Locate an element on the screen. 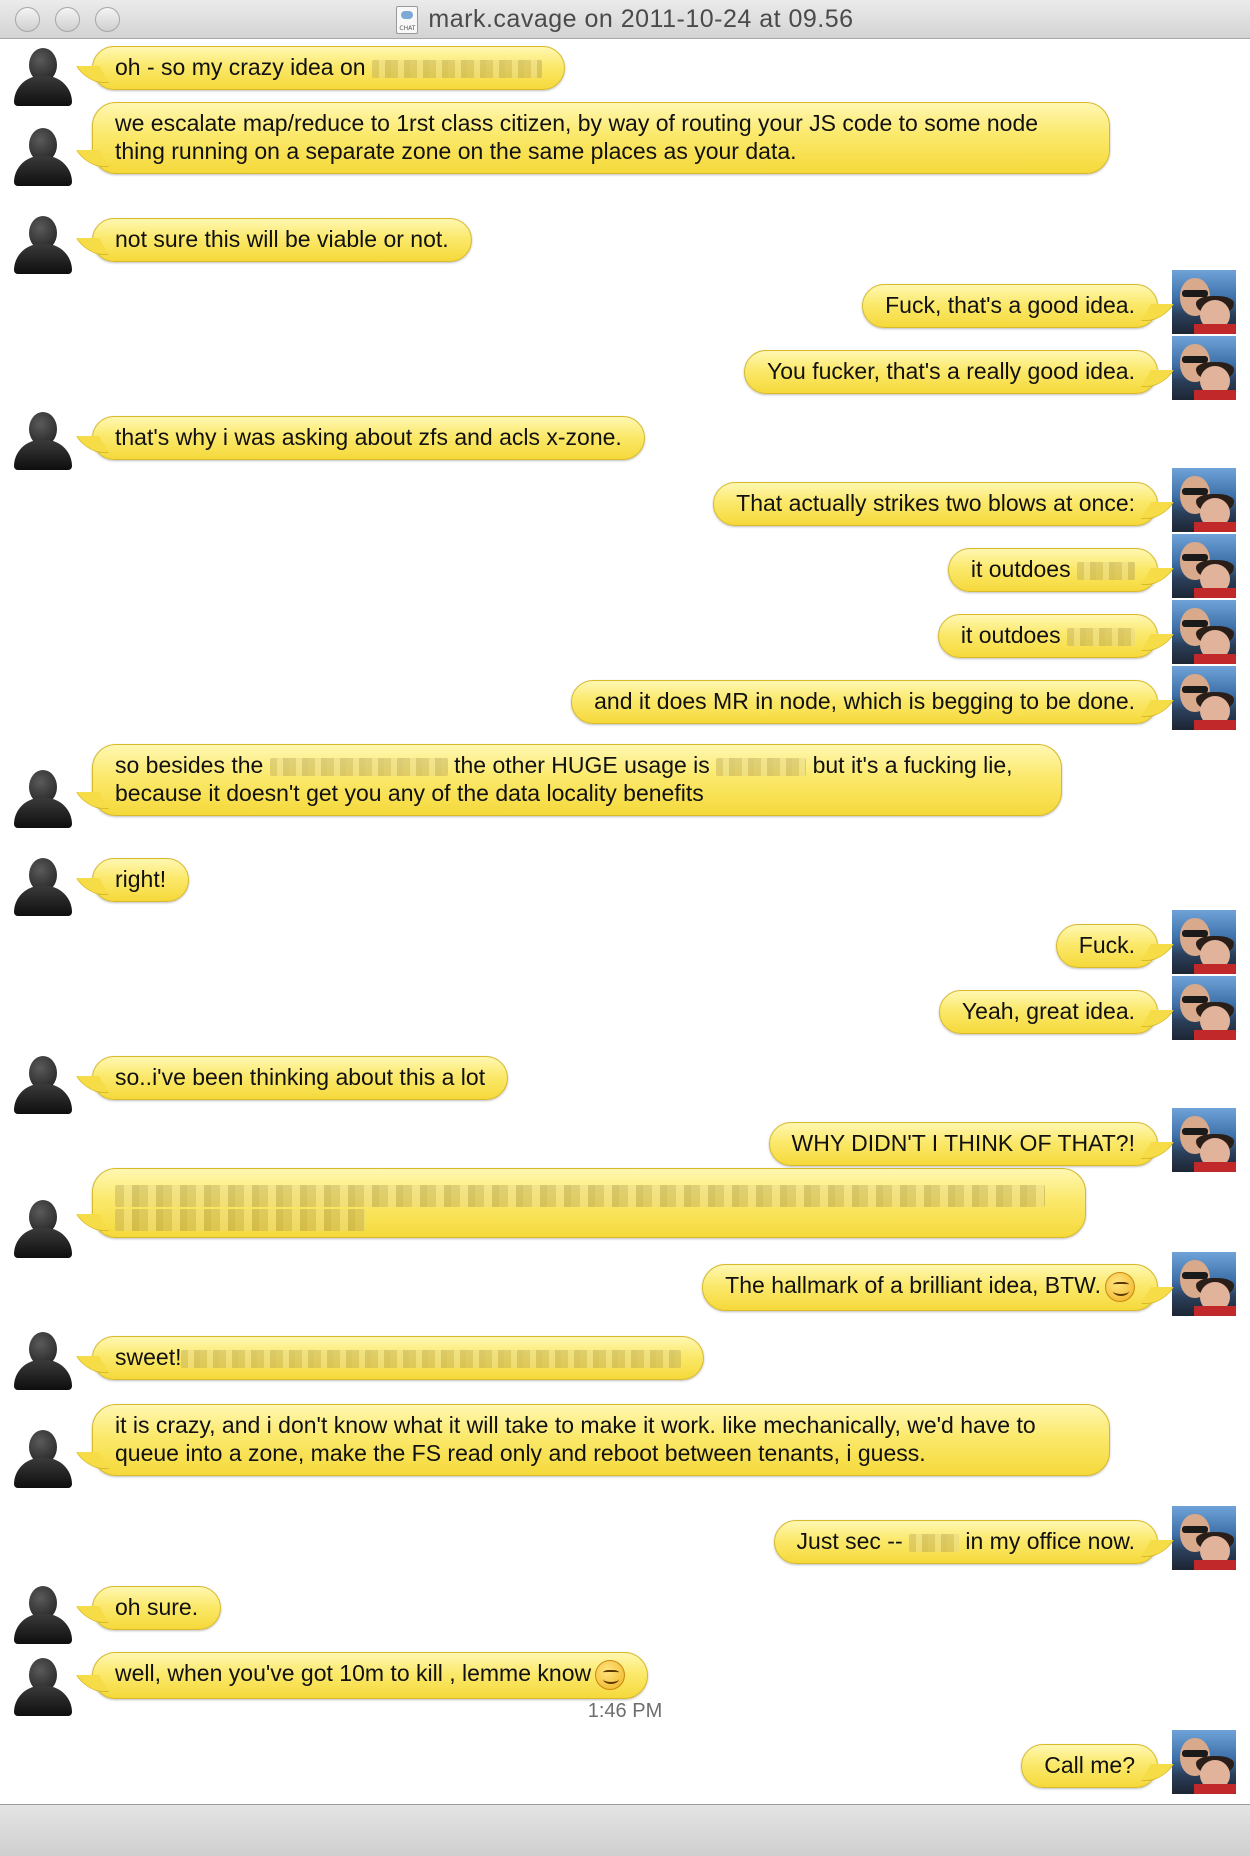 Image resolution: width=1250 pixels, height=1856 pixels. window-title-group: CHAT mark.cavage on 2011-10-24 at 09.56 is located at coordinates (625, 19).